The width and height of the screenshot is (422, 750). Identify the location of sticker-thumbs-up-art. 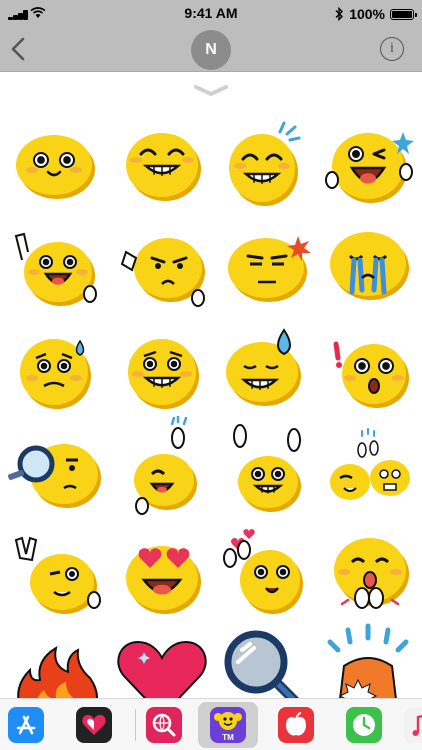
(55, 269).